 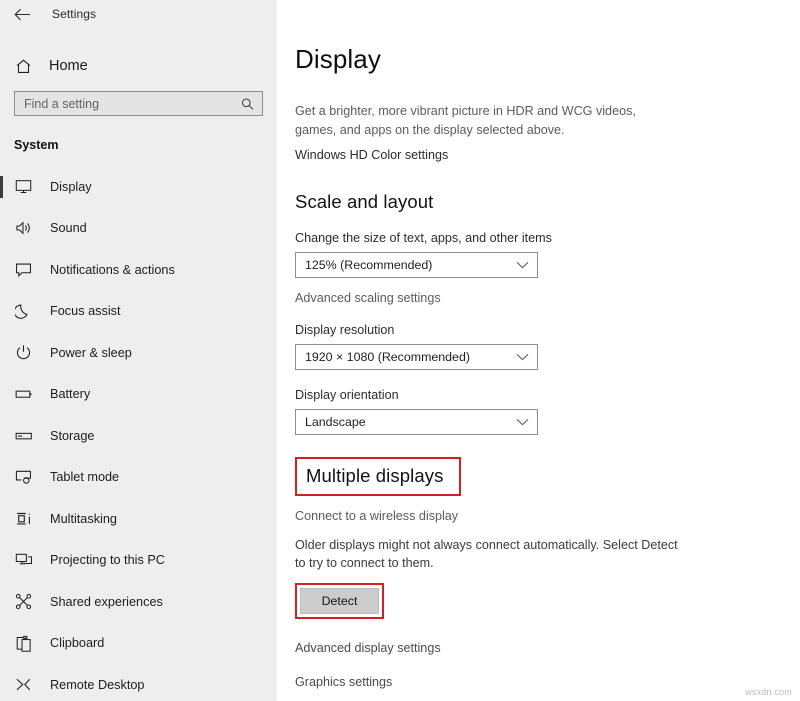 I want to click on sidebar-item-home: Home, so click(x=138, y=66).